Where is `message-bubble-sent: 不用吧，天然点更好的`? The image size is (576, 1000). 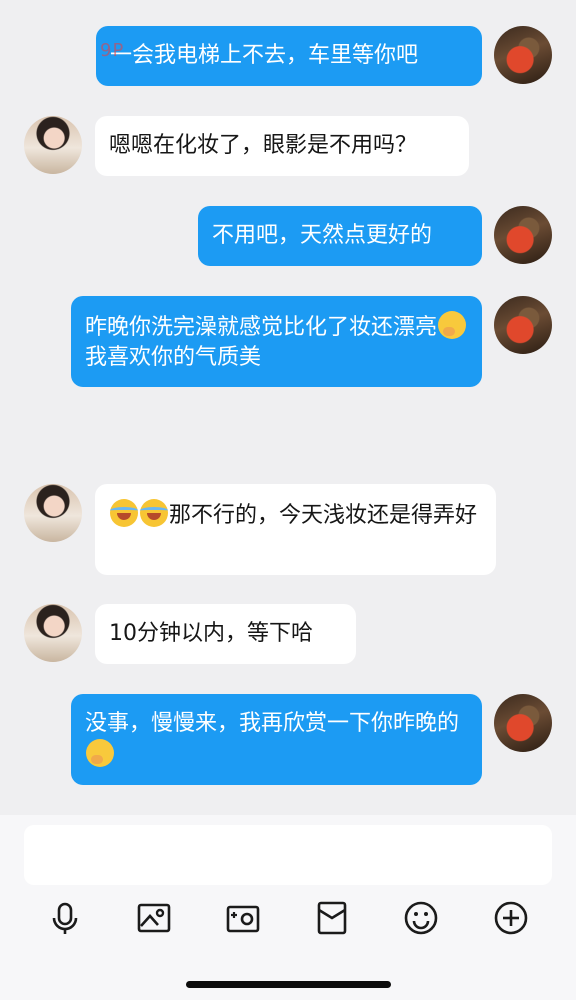 message-bubble-sent: 不用吧，天然点更好的 is located at coordinates (340, 236).